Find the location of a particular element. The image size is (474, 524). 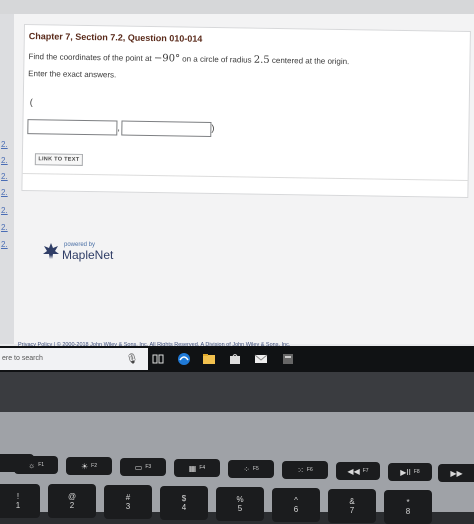

f2-key: ☀ F2 is located at coordinates (89, 466).